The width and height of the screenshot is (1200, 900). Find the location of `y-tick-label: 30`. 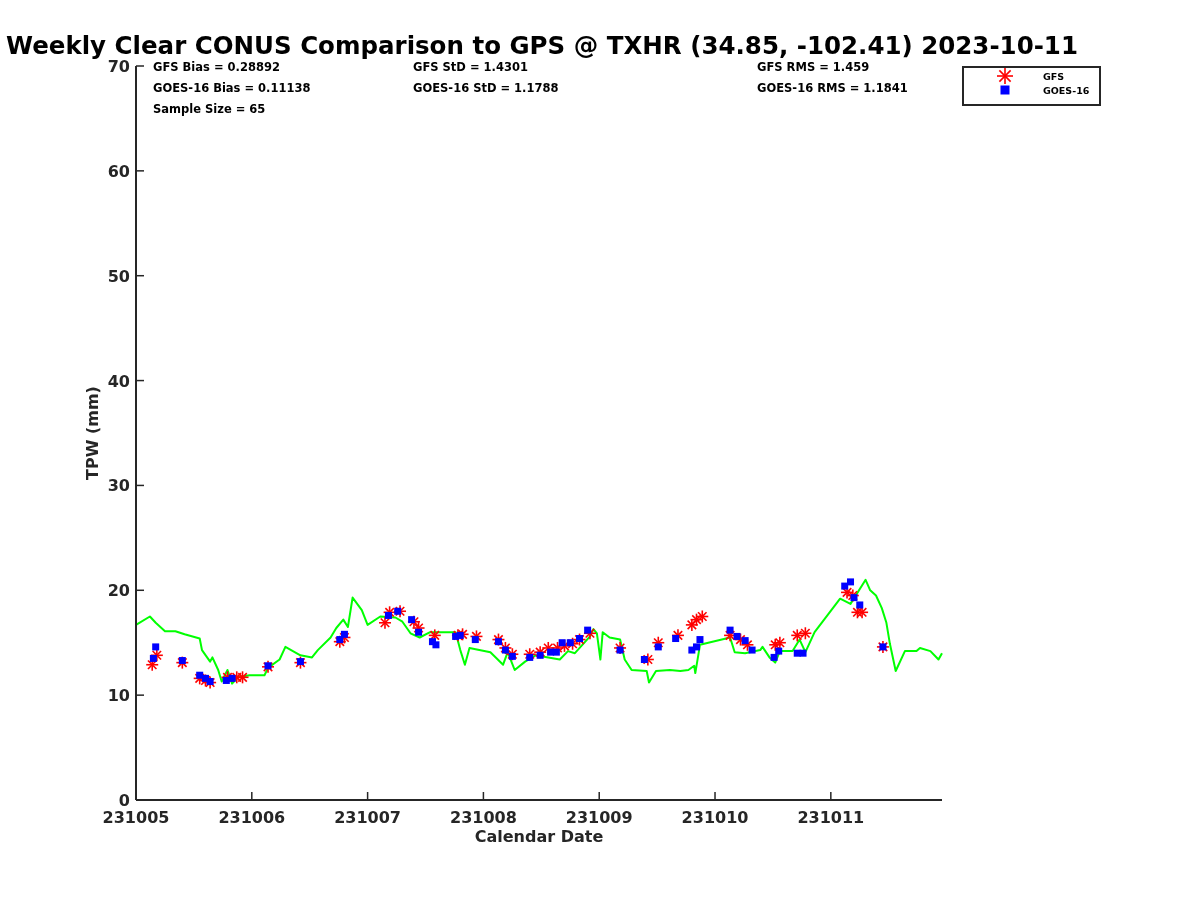

y-tick-label: 30 is located at coordinates (118, 486).